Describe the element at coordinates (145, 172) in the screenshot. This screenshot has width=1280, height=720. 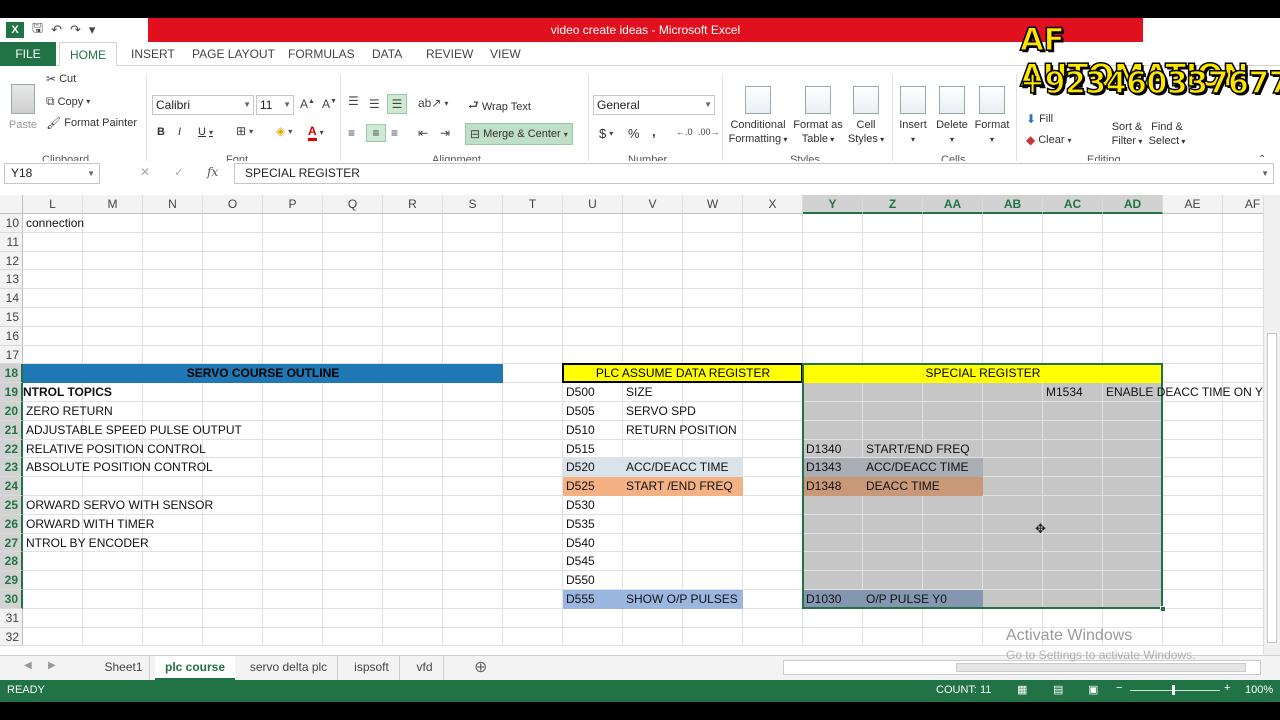
I see `cancel-icon: ✕` at that location.